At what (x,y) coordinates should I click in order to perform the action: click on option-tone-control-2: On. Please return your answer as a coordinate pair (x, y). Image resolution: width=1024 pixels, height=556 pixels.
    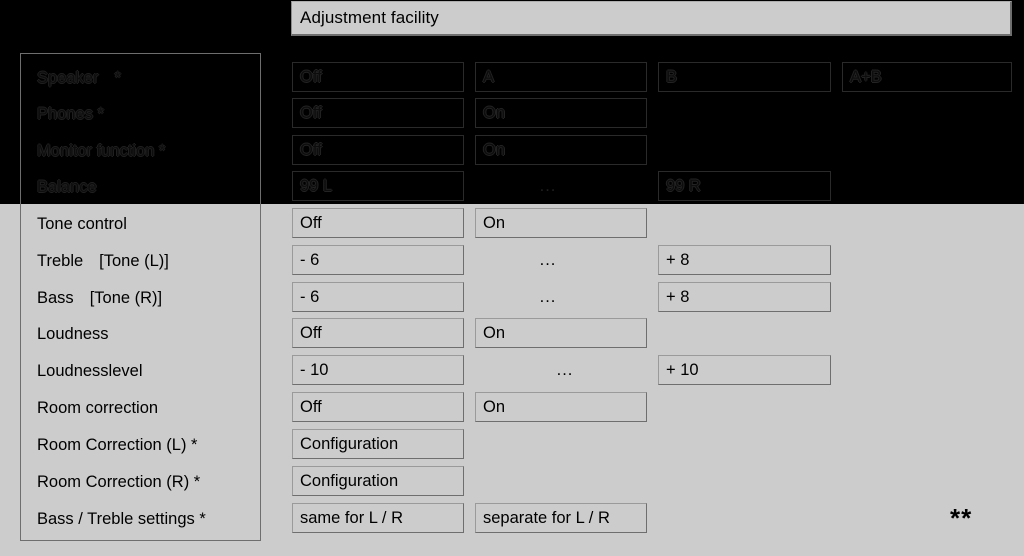
    Looking at the image, I should click on (561, 223).